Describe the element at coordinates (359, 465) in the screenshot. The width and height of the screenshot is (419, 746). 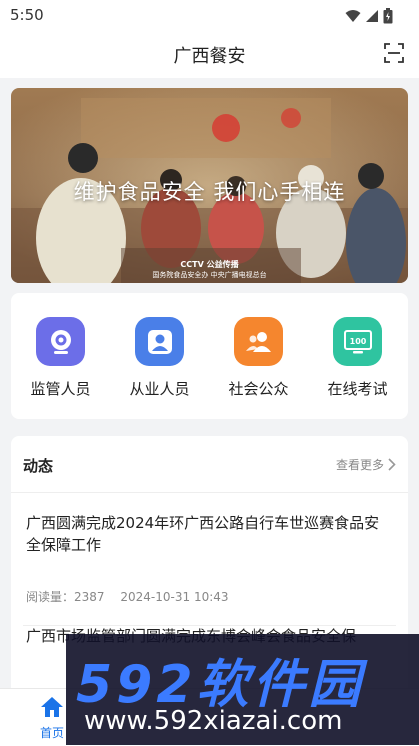
I see `view-more-label: 查看更多` at that location.